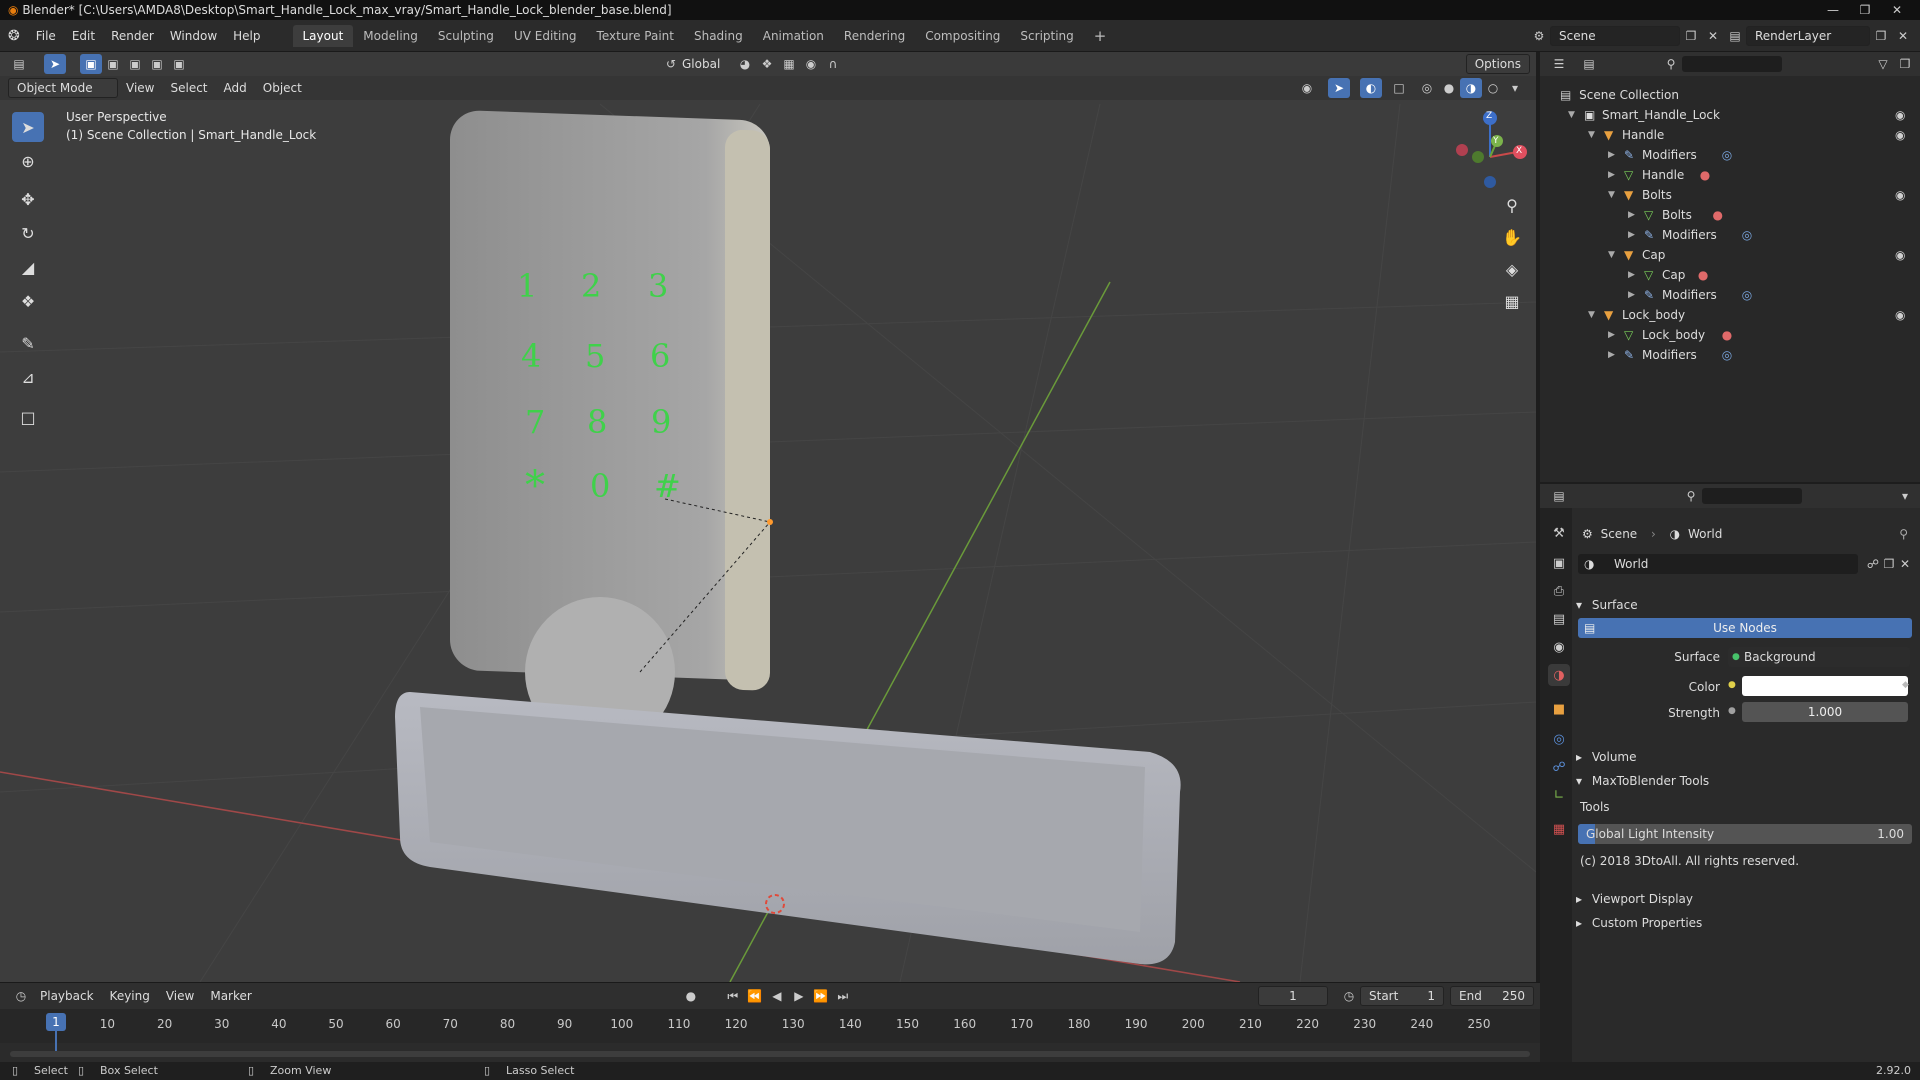 This screenshot has height=1080, width=1920. What do you see at coordinates (1559, 533) in the screenshot?
I see `tool-tab-icon: ⚒` at bounding box center [1559, 533].